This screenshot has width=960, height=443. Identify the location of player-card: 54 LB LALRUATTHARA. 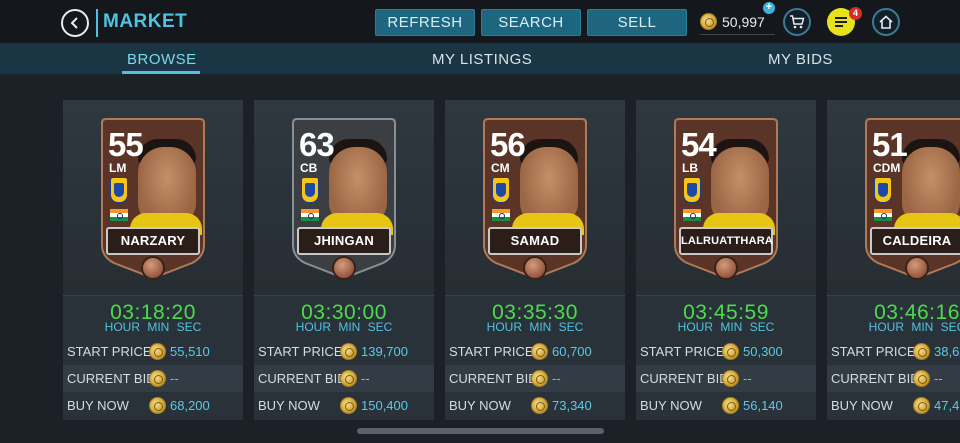
(726, 198).